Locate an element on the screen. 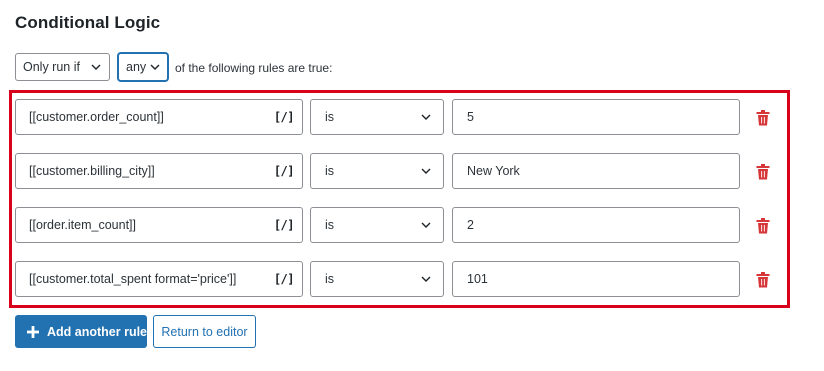  plus-icon is located at coordinates (33, 331).